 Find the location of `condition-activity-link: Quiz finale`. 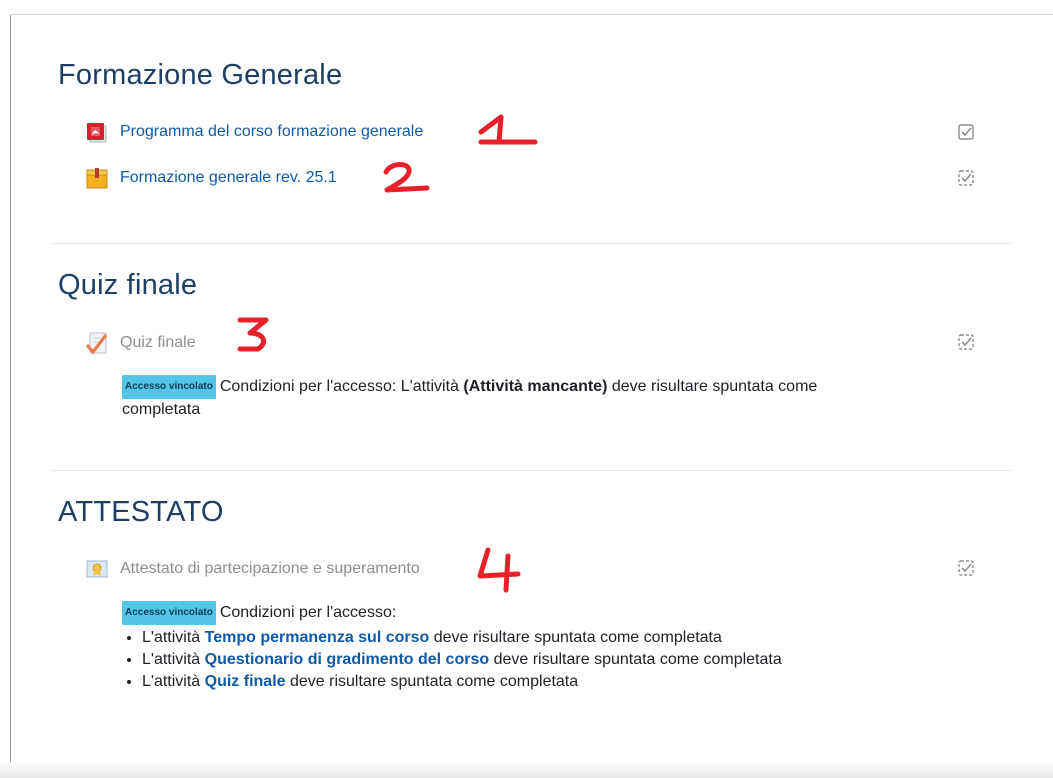

condition-activity-link: Quiz finale is located at coordinates (245, 681).